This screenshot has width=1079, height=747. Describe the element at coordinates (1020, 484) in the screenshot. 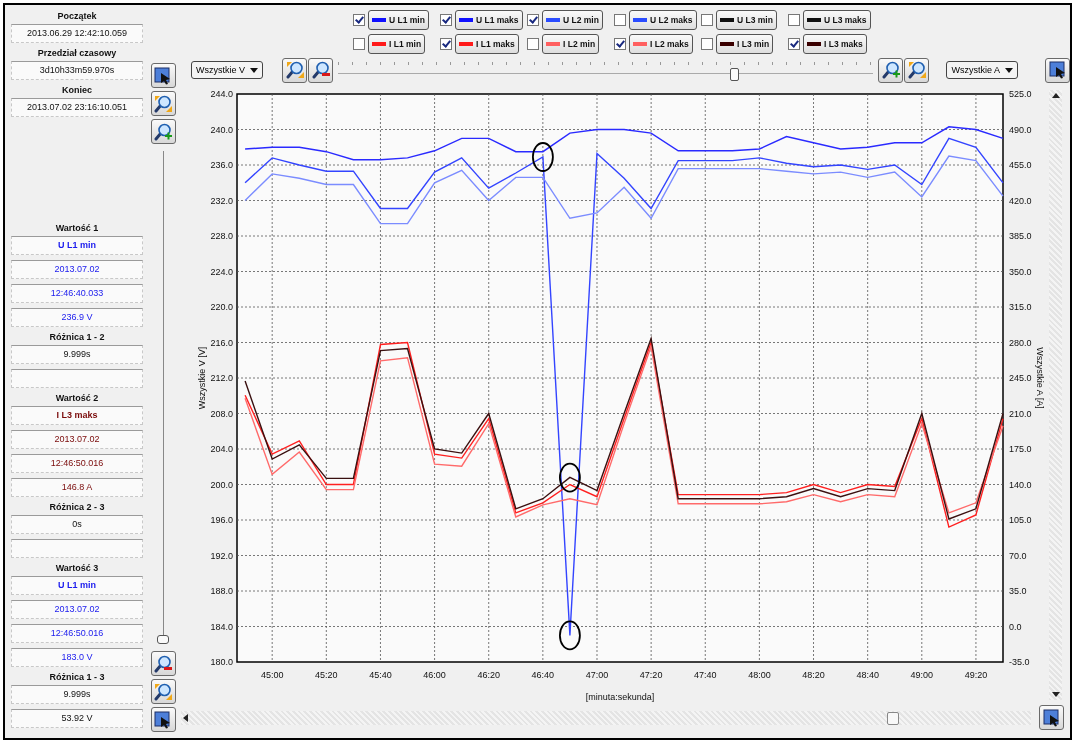

I see `axis-tick-label: 140.0` at that location.